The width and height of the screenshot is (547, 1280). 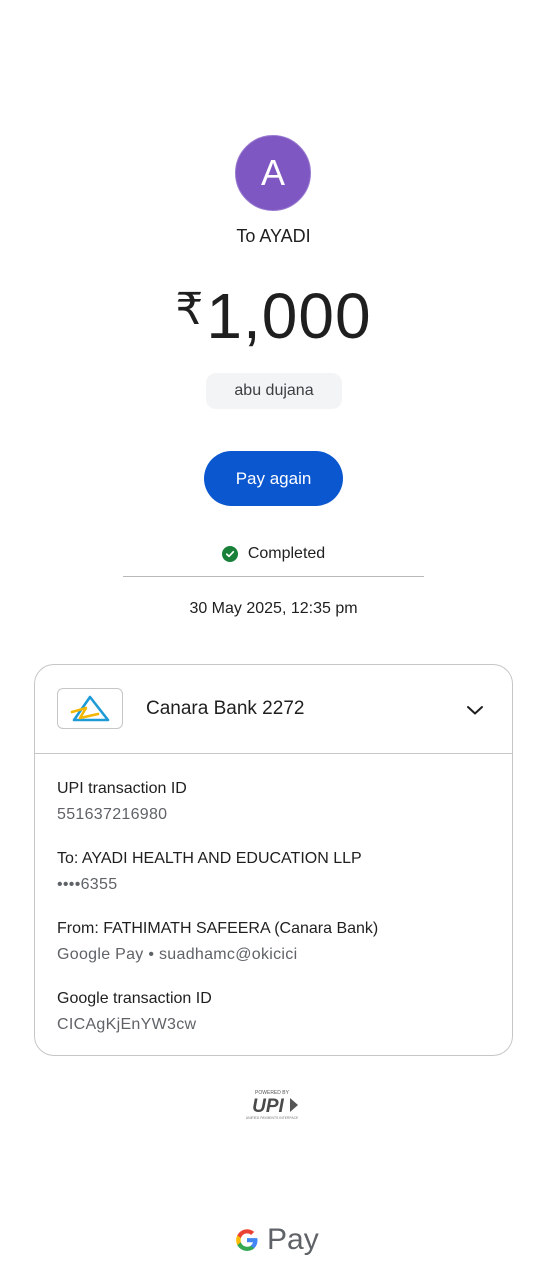 I want to click on pay-again-button: Pay again, so click(x=273, y=478).